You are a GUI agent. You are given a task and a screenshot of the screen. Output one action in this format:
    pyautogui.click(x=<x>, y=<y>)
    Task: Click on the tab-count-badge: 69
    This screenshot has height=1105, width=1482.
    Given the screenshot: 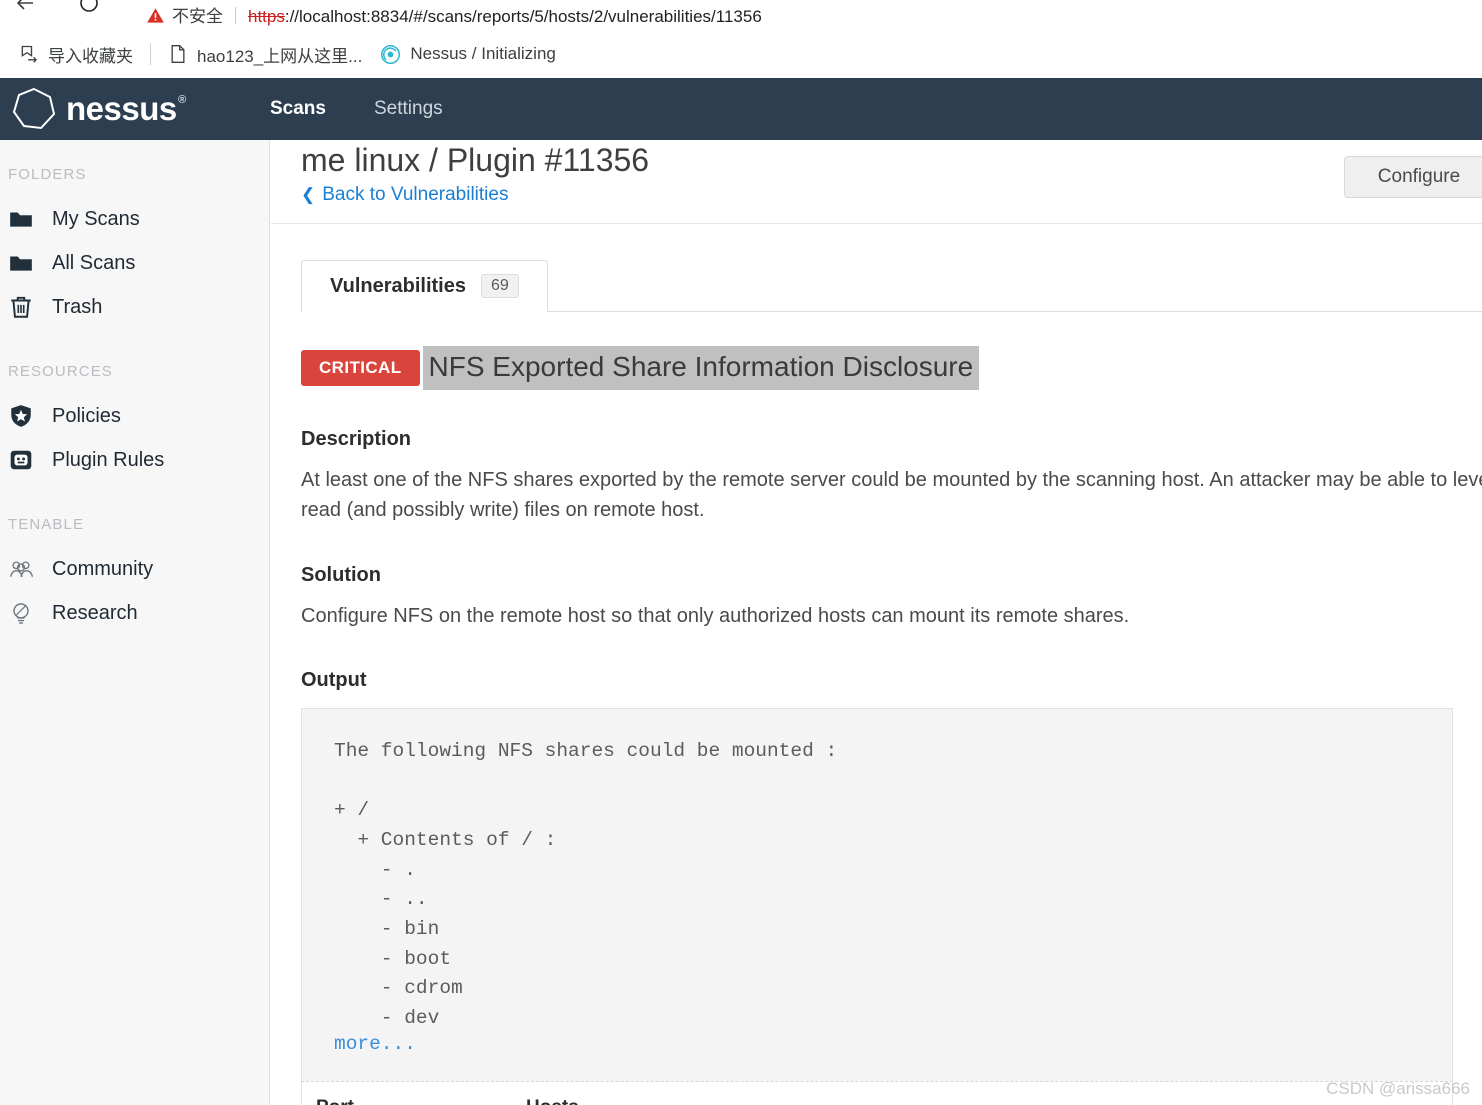 What is the action you would take?
    pyautogui.click(x=499, y=286)
    